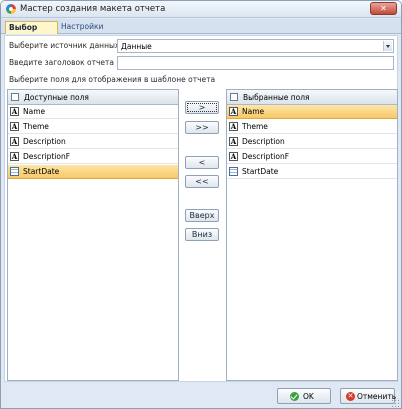 Image resolution: width=402 pixels, height=409 pixels. What do you see at coordinates (201, 31) in the screenshot?
I see `tab-strip: Выбор полей Настройки` at bounding box center [201, 31].